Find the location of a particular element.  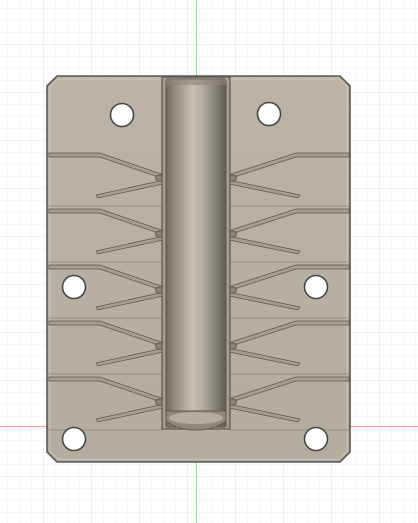

center-rod is located at coordinates (196, 253).